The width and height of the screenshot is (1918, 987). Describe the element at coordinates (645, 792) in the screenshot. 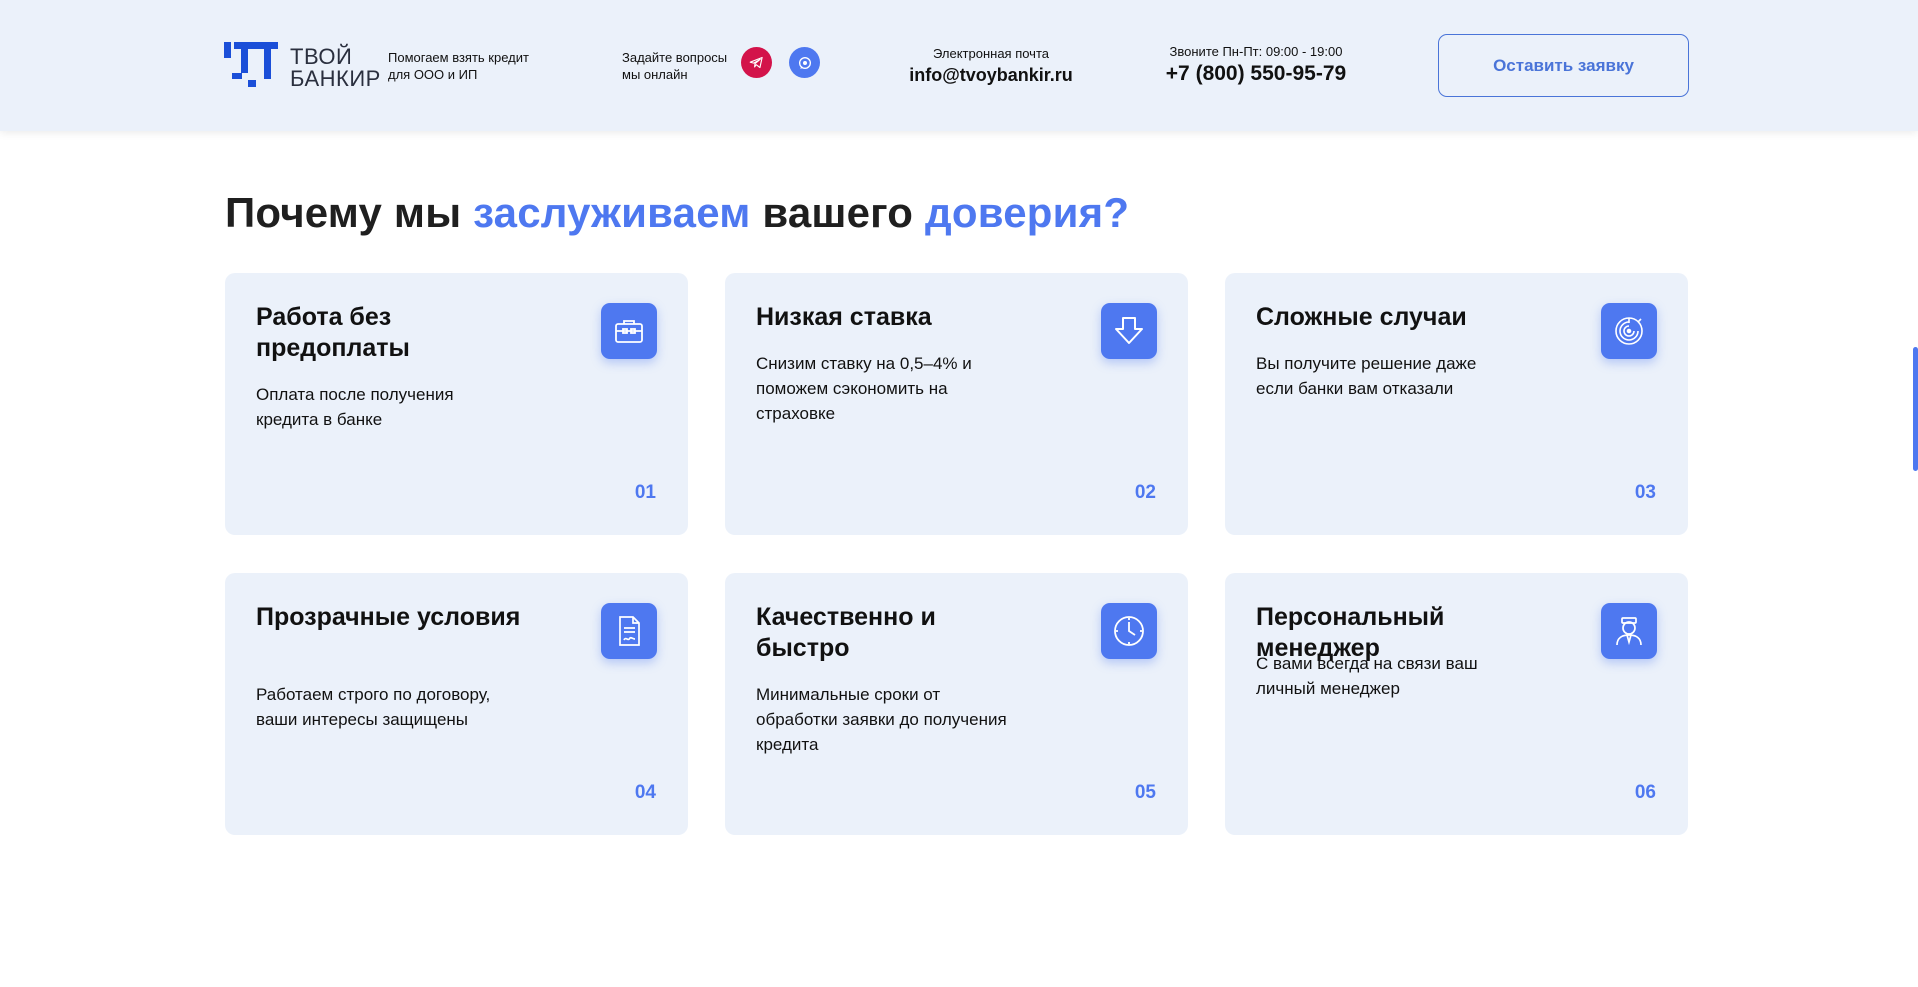

I see `card-number: 04` at that location.